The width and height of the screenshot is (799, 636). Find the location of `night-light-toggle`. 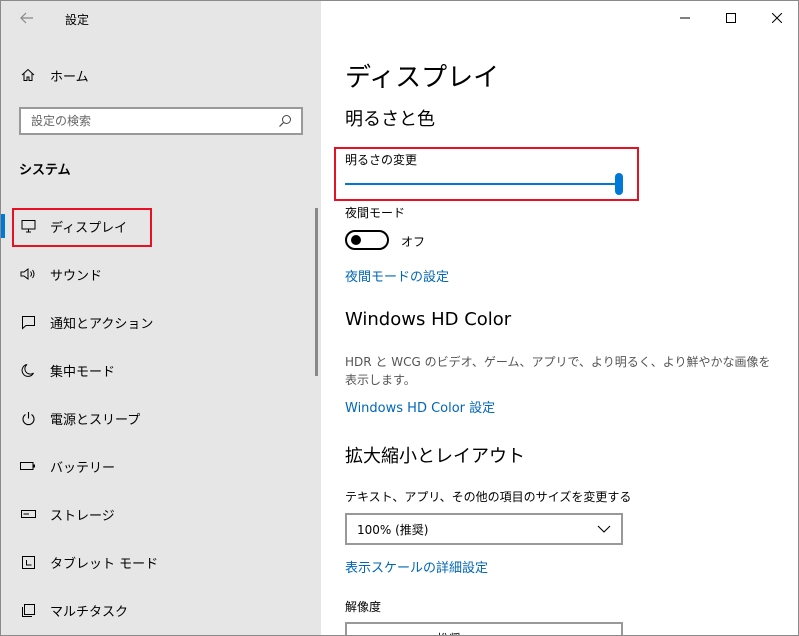

night-light-toggle is located at coordinates (367, 240).